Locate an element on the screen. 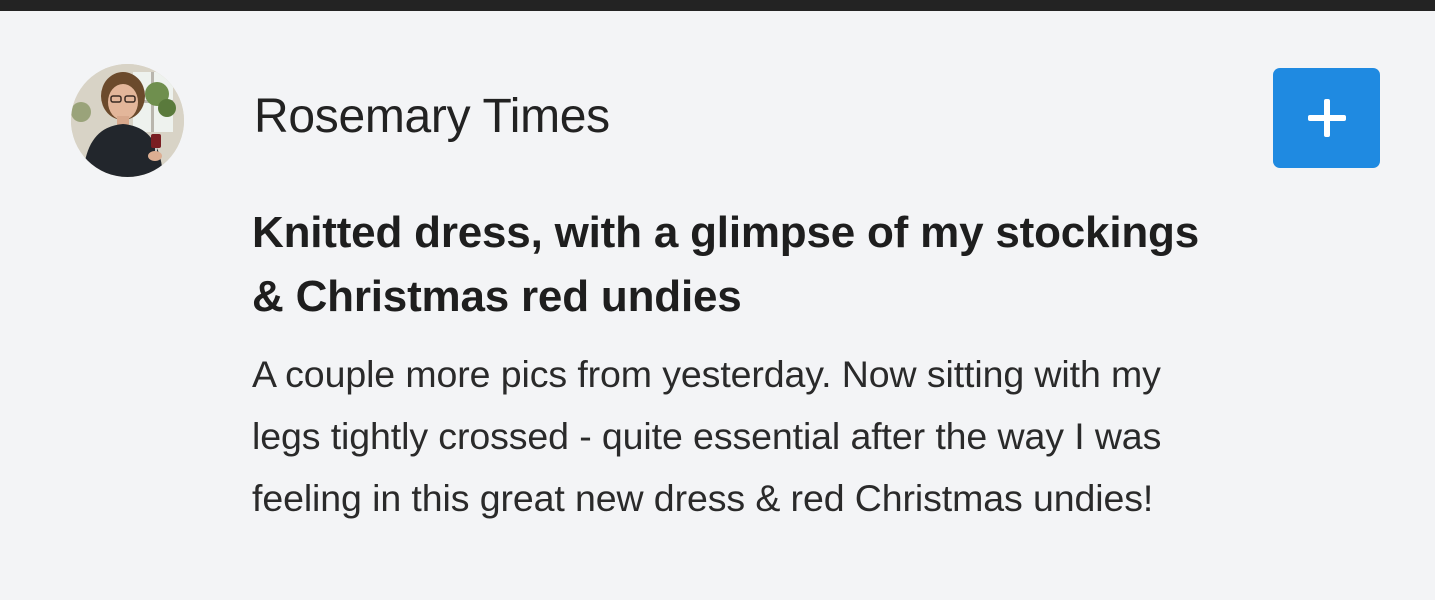 Image resolution: width=1435 pixels, height=600 pixels. top-bar is located at coordinates (717, 5).